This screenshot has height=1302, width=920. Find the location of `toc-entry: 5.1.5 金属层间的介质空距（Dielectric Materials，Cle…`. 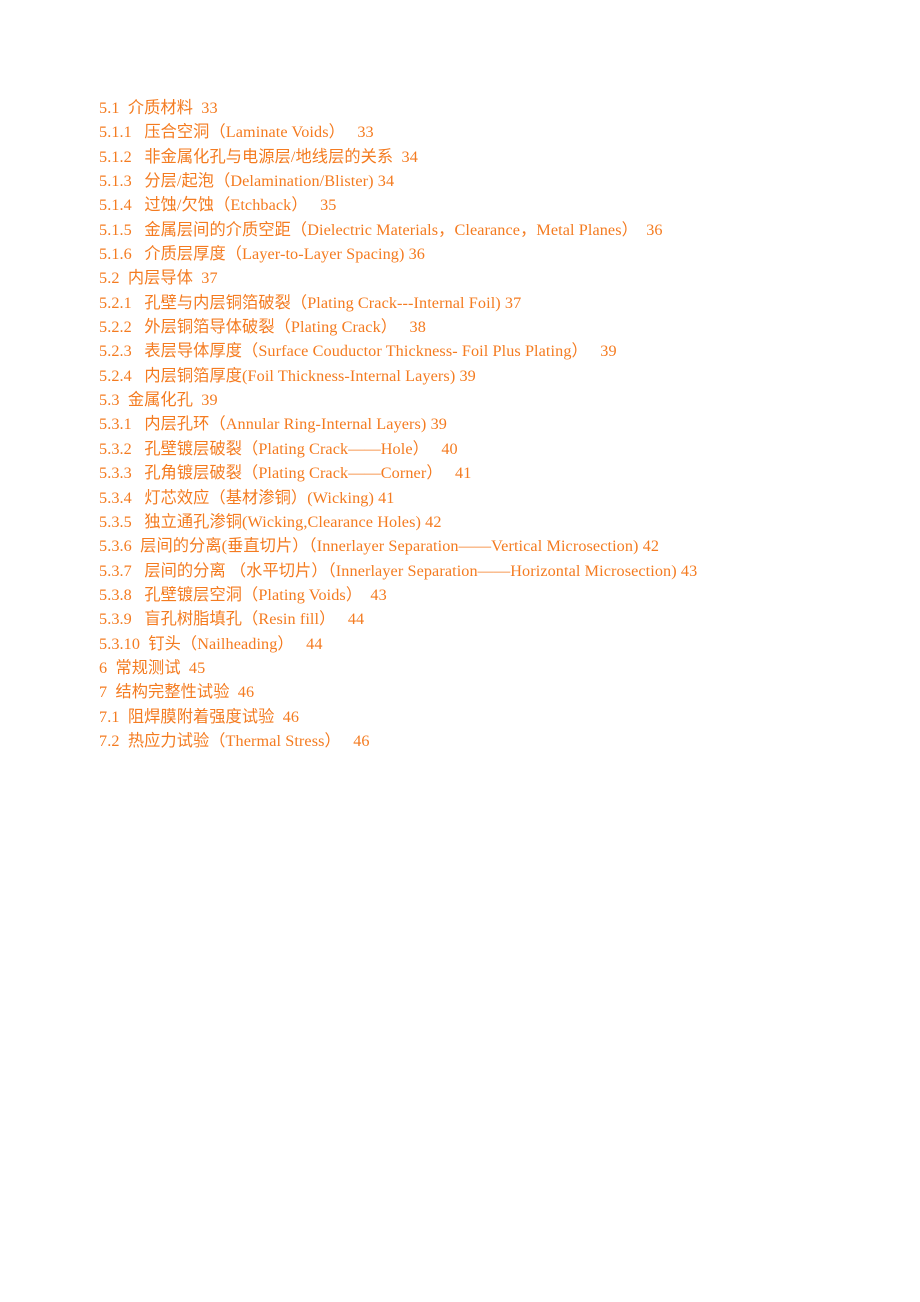

toc-entry: 5.1.5 金属层间的介质空距（Dielectric Materials，Cle… is located at coordinates (479, 230).